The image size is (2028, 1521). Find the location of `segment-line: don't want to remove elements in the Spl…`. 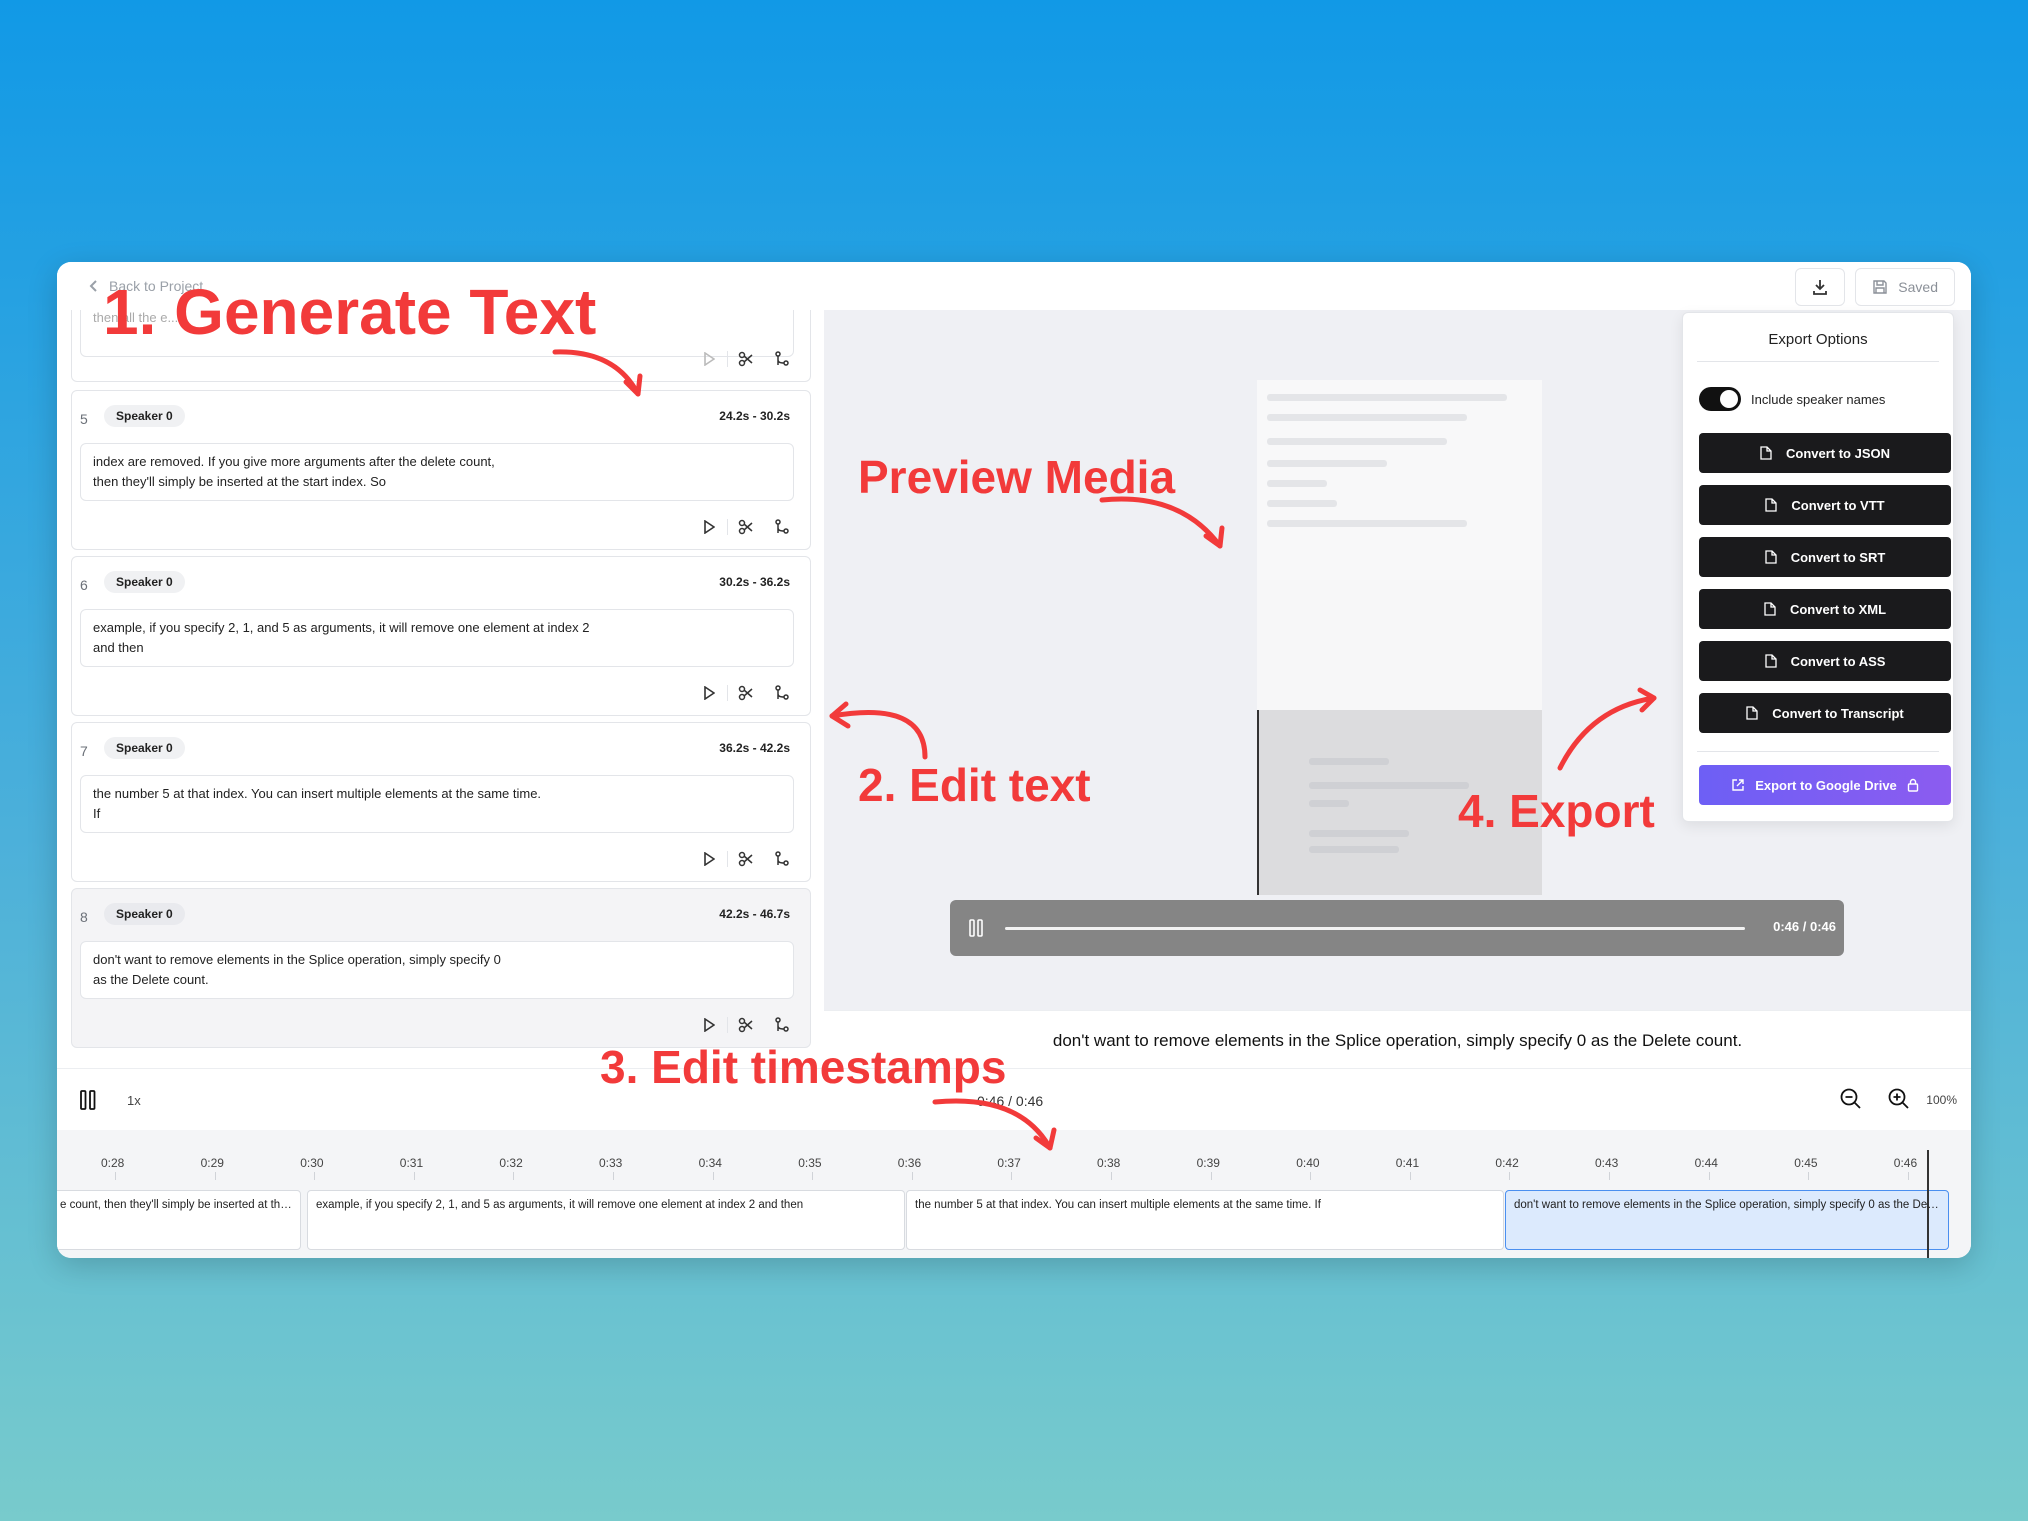

segment-line: don't want to remove elements in the Spl… is located at coordinates (297, 959).